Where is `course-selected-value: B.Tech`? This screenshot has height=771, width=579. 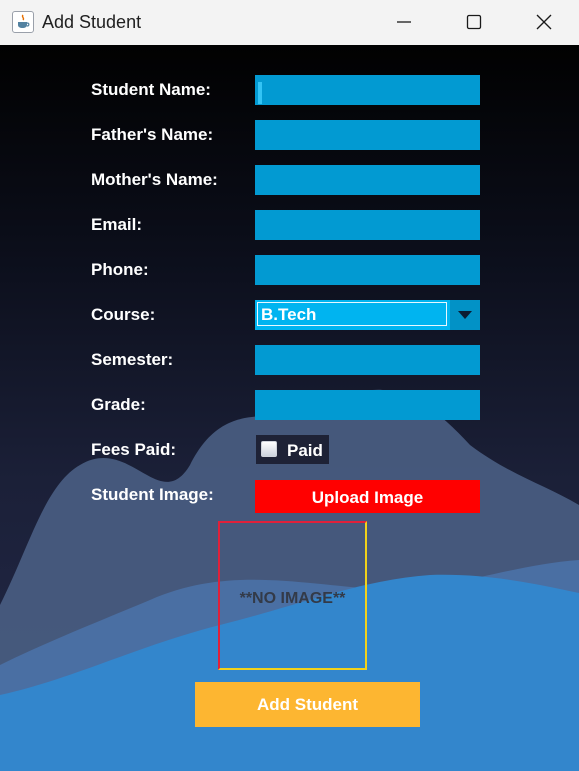 course-selected-value: B.Tech is located at coordinates (352, 314).